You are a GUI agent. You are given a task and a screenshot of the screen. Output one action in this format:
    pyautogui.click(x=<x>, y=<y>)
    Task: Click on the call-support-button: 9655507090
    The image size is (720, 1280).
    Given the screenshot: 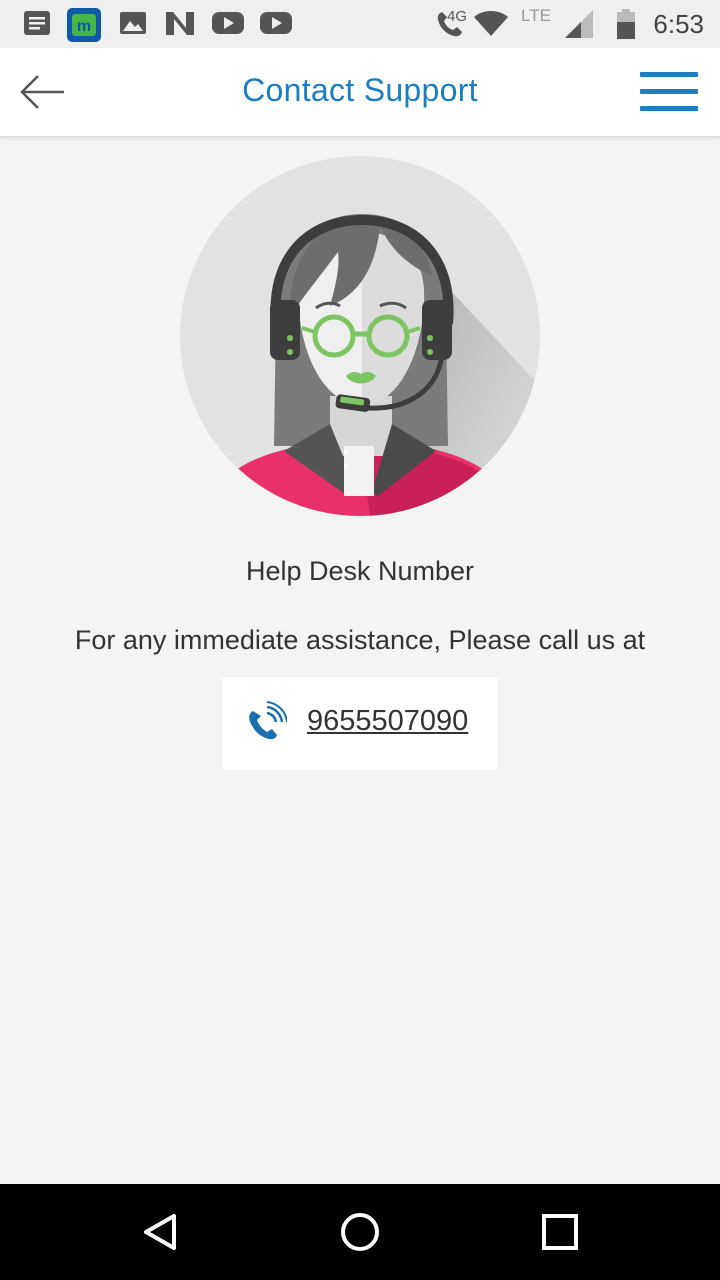 What is the action you would take?
    pyautogui.click(x=360, y=723)
    